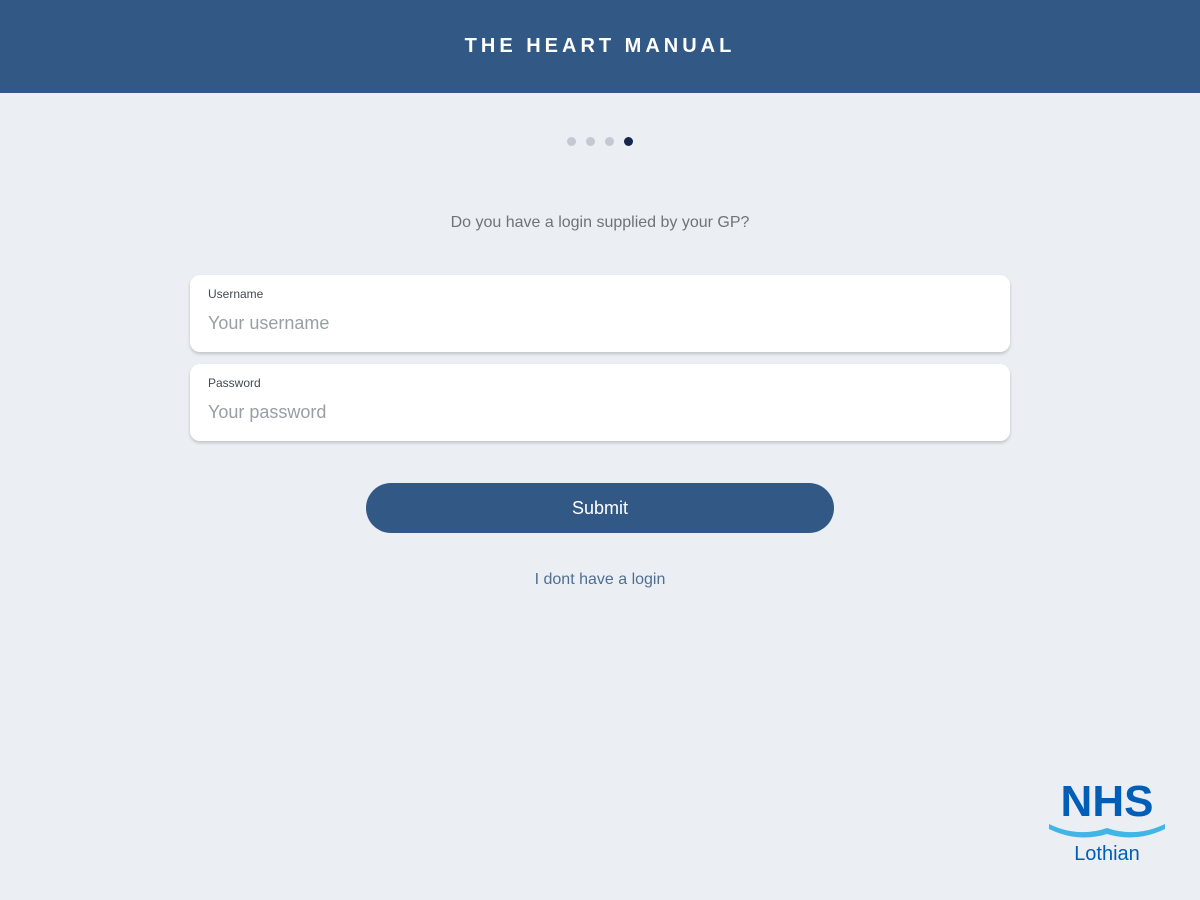  I want to click on app-title: THE HEART MANUAL, so click(600, 46).